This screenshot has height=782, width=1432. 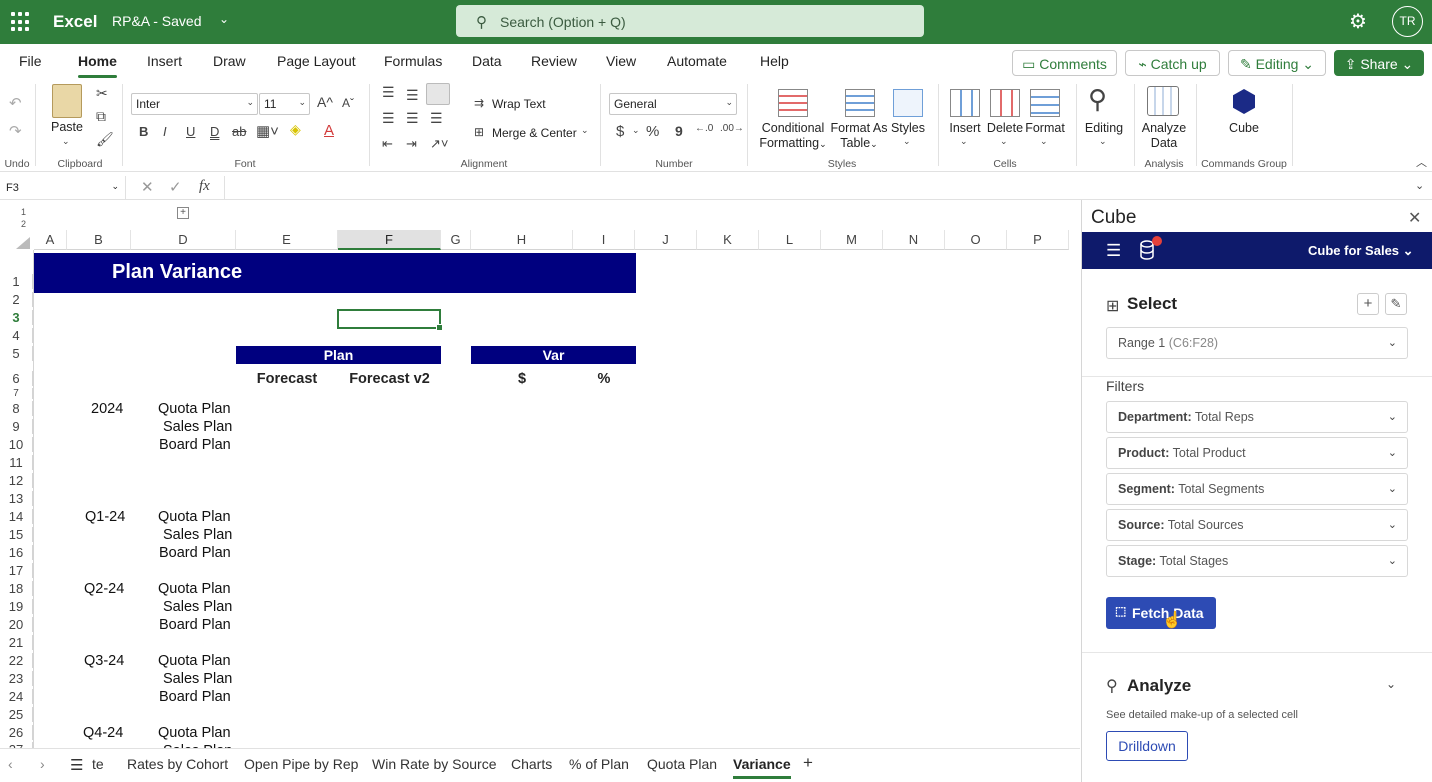 What do you see at coordinates (434, 764) in the screenshot?
I see `sheet-tab: Win Rate by Source` at bounding box center [434, 764].